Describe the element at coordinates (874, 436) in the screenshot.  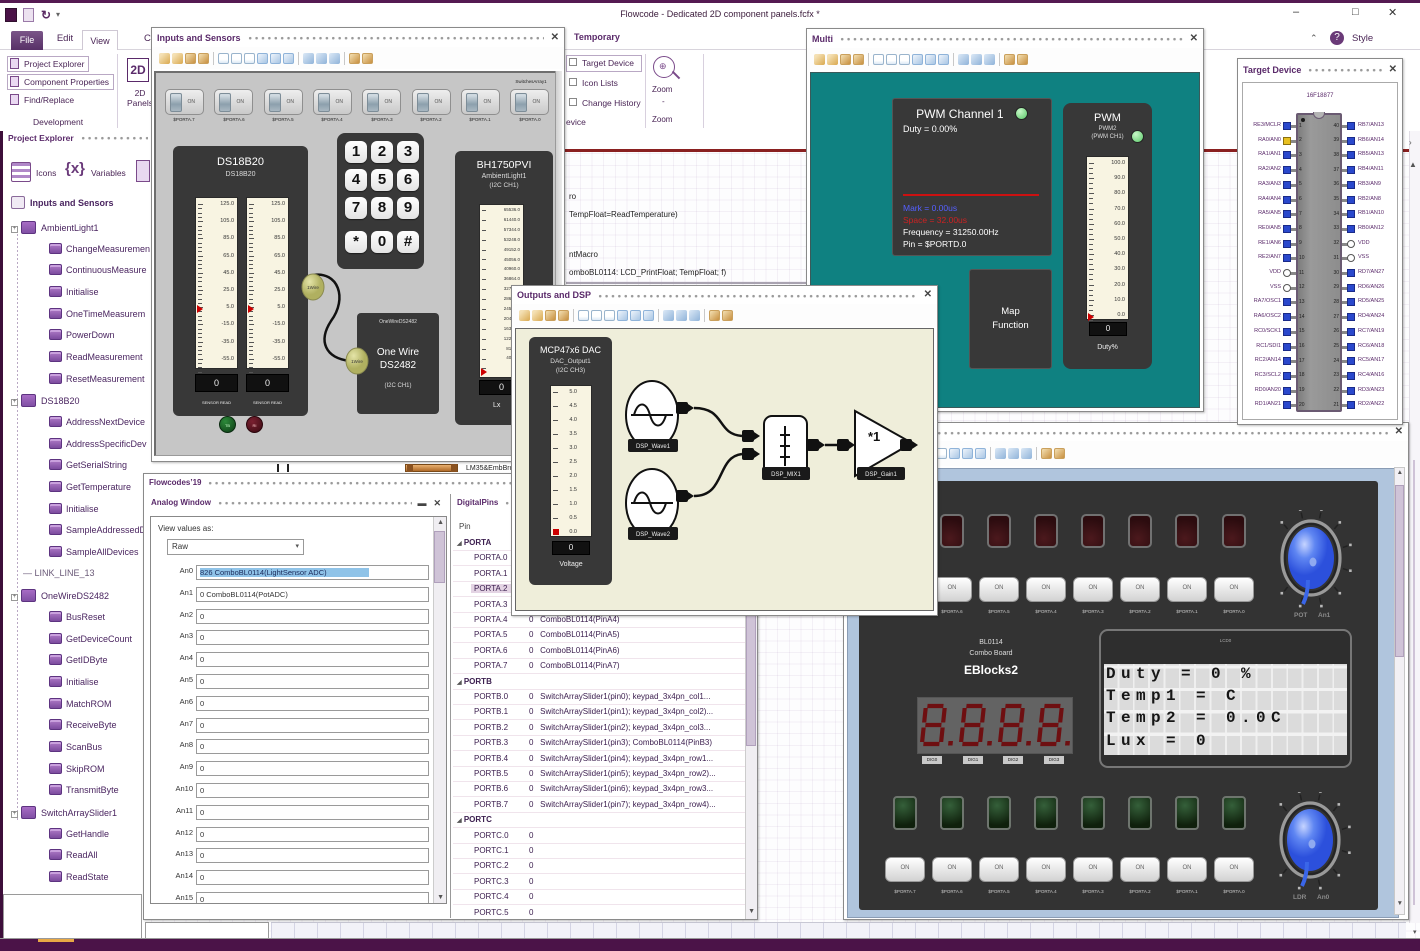
I see `svg-text: *1` at that location.